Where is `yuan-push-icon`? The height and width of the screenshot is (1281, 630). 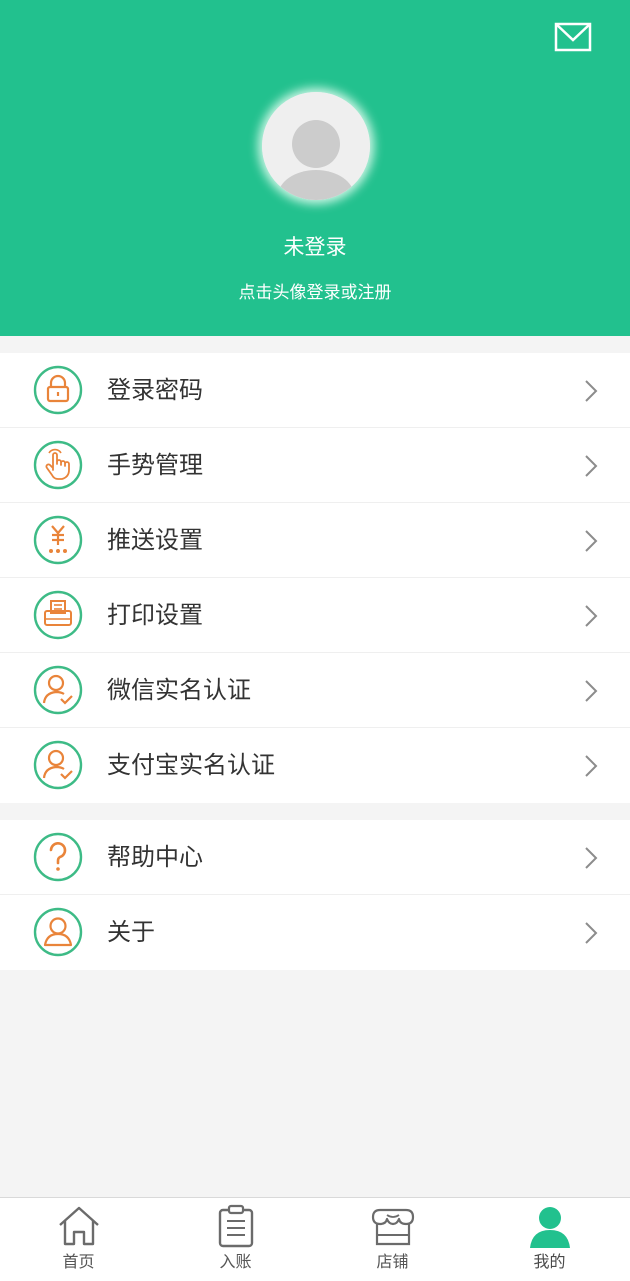
yuan-push-icon is located at coordinates (58, 540).